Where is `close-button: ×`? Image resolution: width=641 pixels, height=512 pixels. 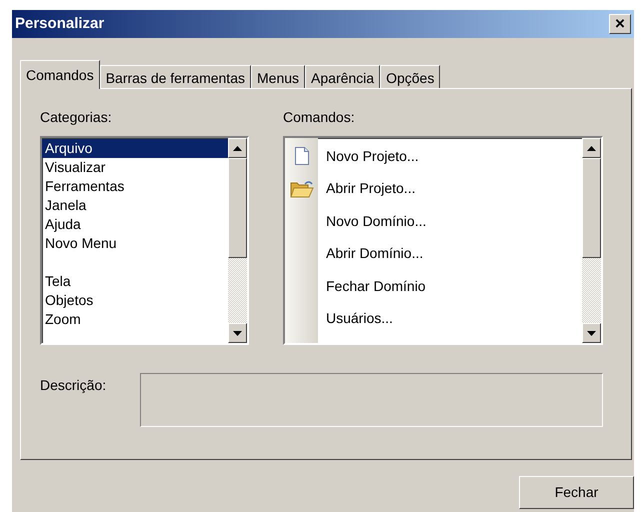
close-button: × is located at coordinates (620, 24).